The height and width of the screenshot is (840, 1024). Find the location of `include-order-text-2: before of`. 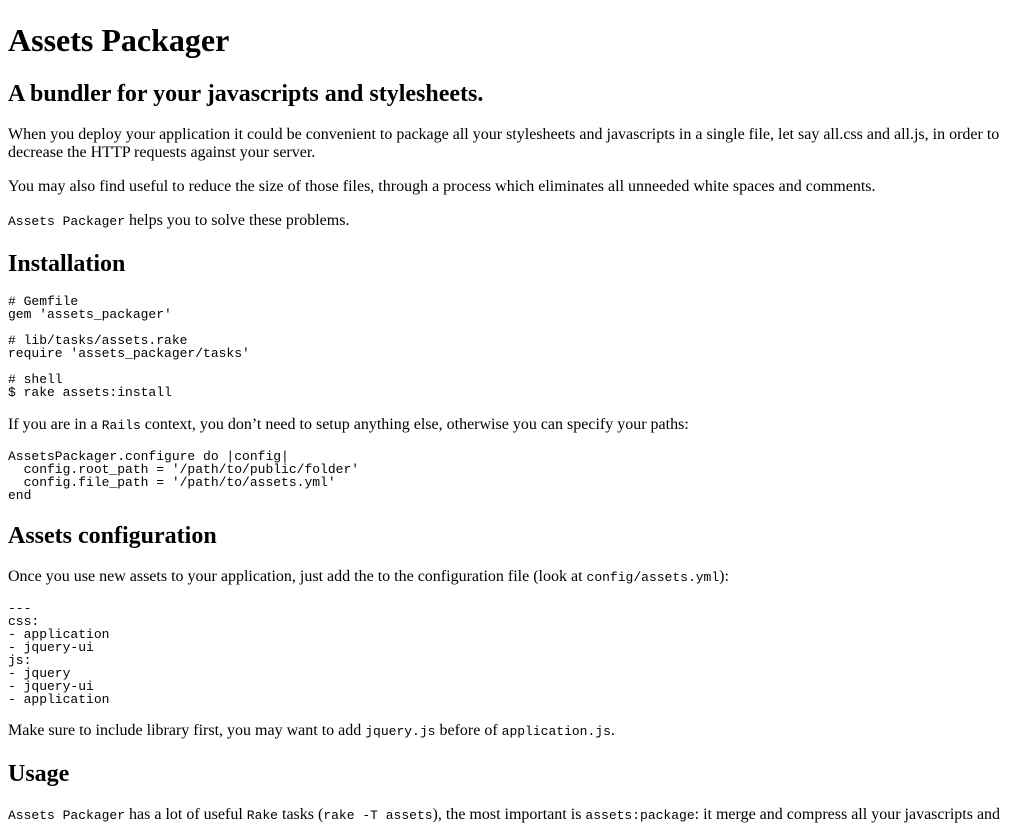

include-order-text-2: before of is located at coordinates (468, 730).